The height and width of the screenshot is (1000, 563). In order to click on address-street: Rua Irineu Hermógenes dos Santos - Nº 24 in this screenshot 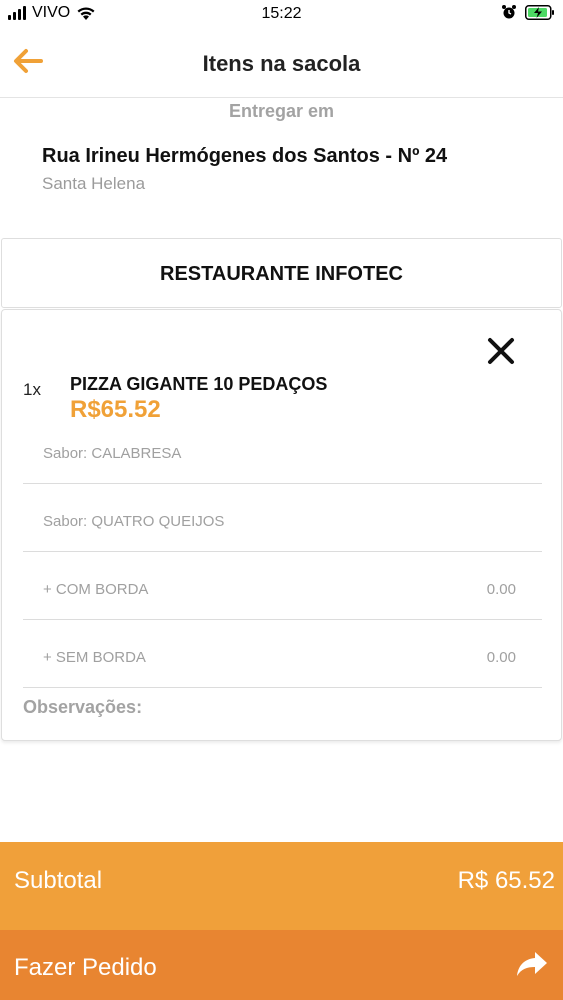, I will do `click(245, 156)`.